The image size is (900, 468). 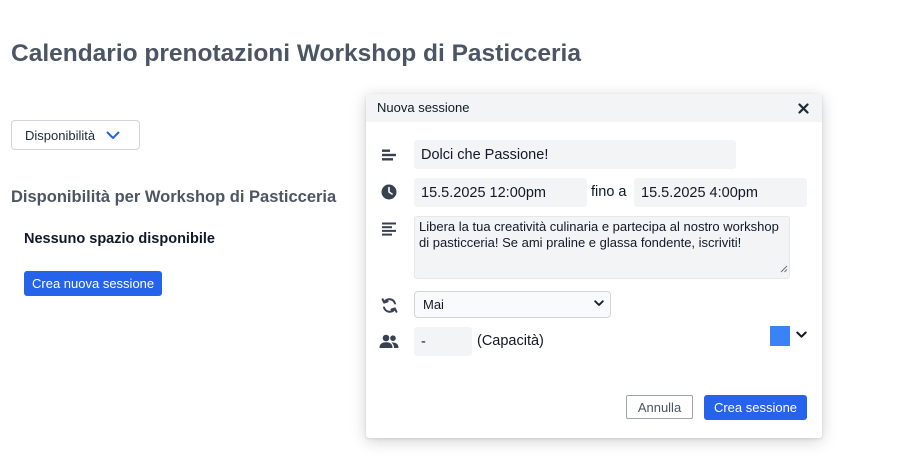 What do you see at coordinates (119, 239) in the screenshot?
I see `empty-slots-message: Nessuno spazio disponibile` at bounding box center [119, 239].